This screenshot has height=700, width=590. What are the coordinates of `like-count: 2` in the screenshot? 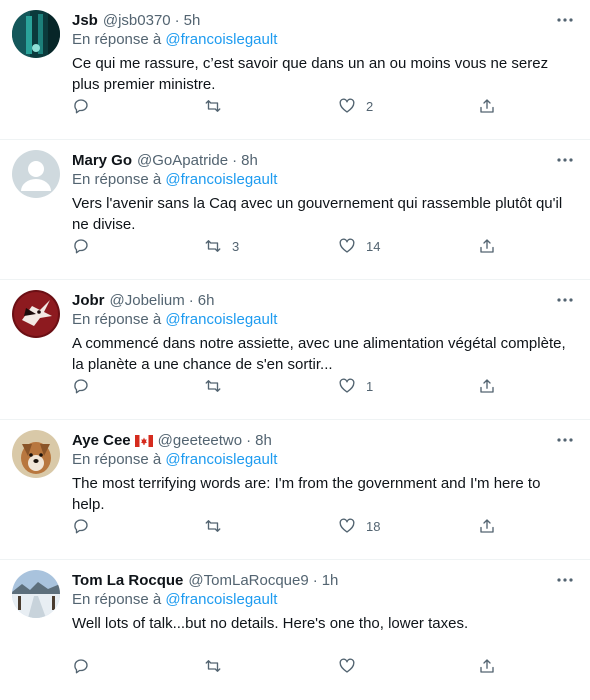 It's located at (370, 106).